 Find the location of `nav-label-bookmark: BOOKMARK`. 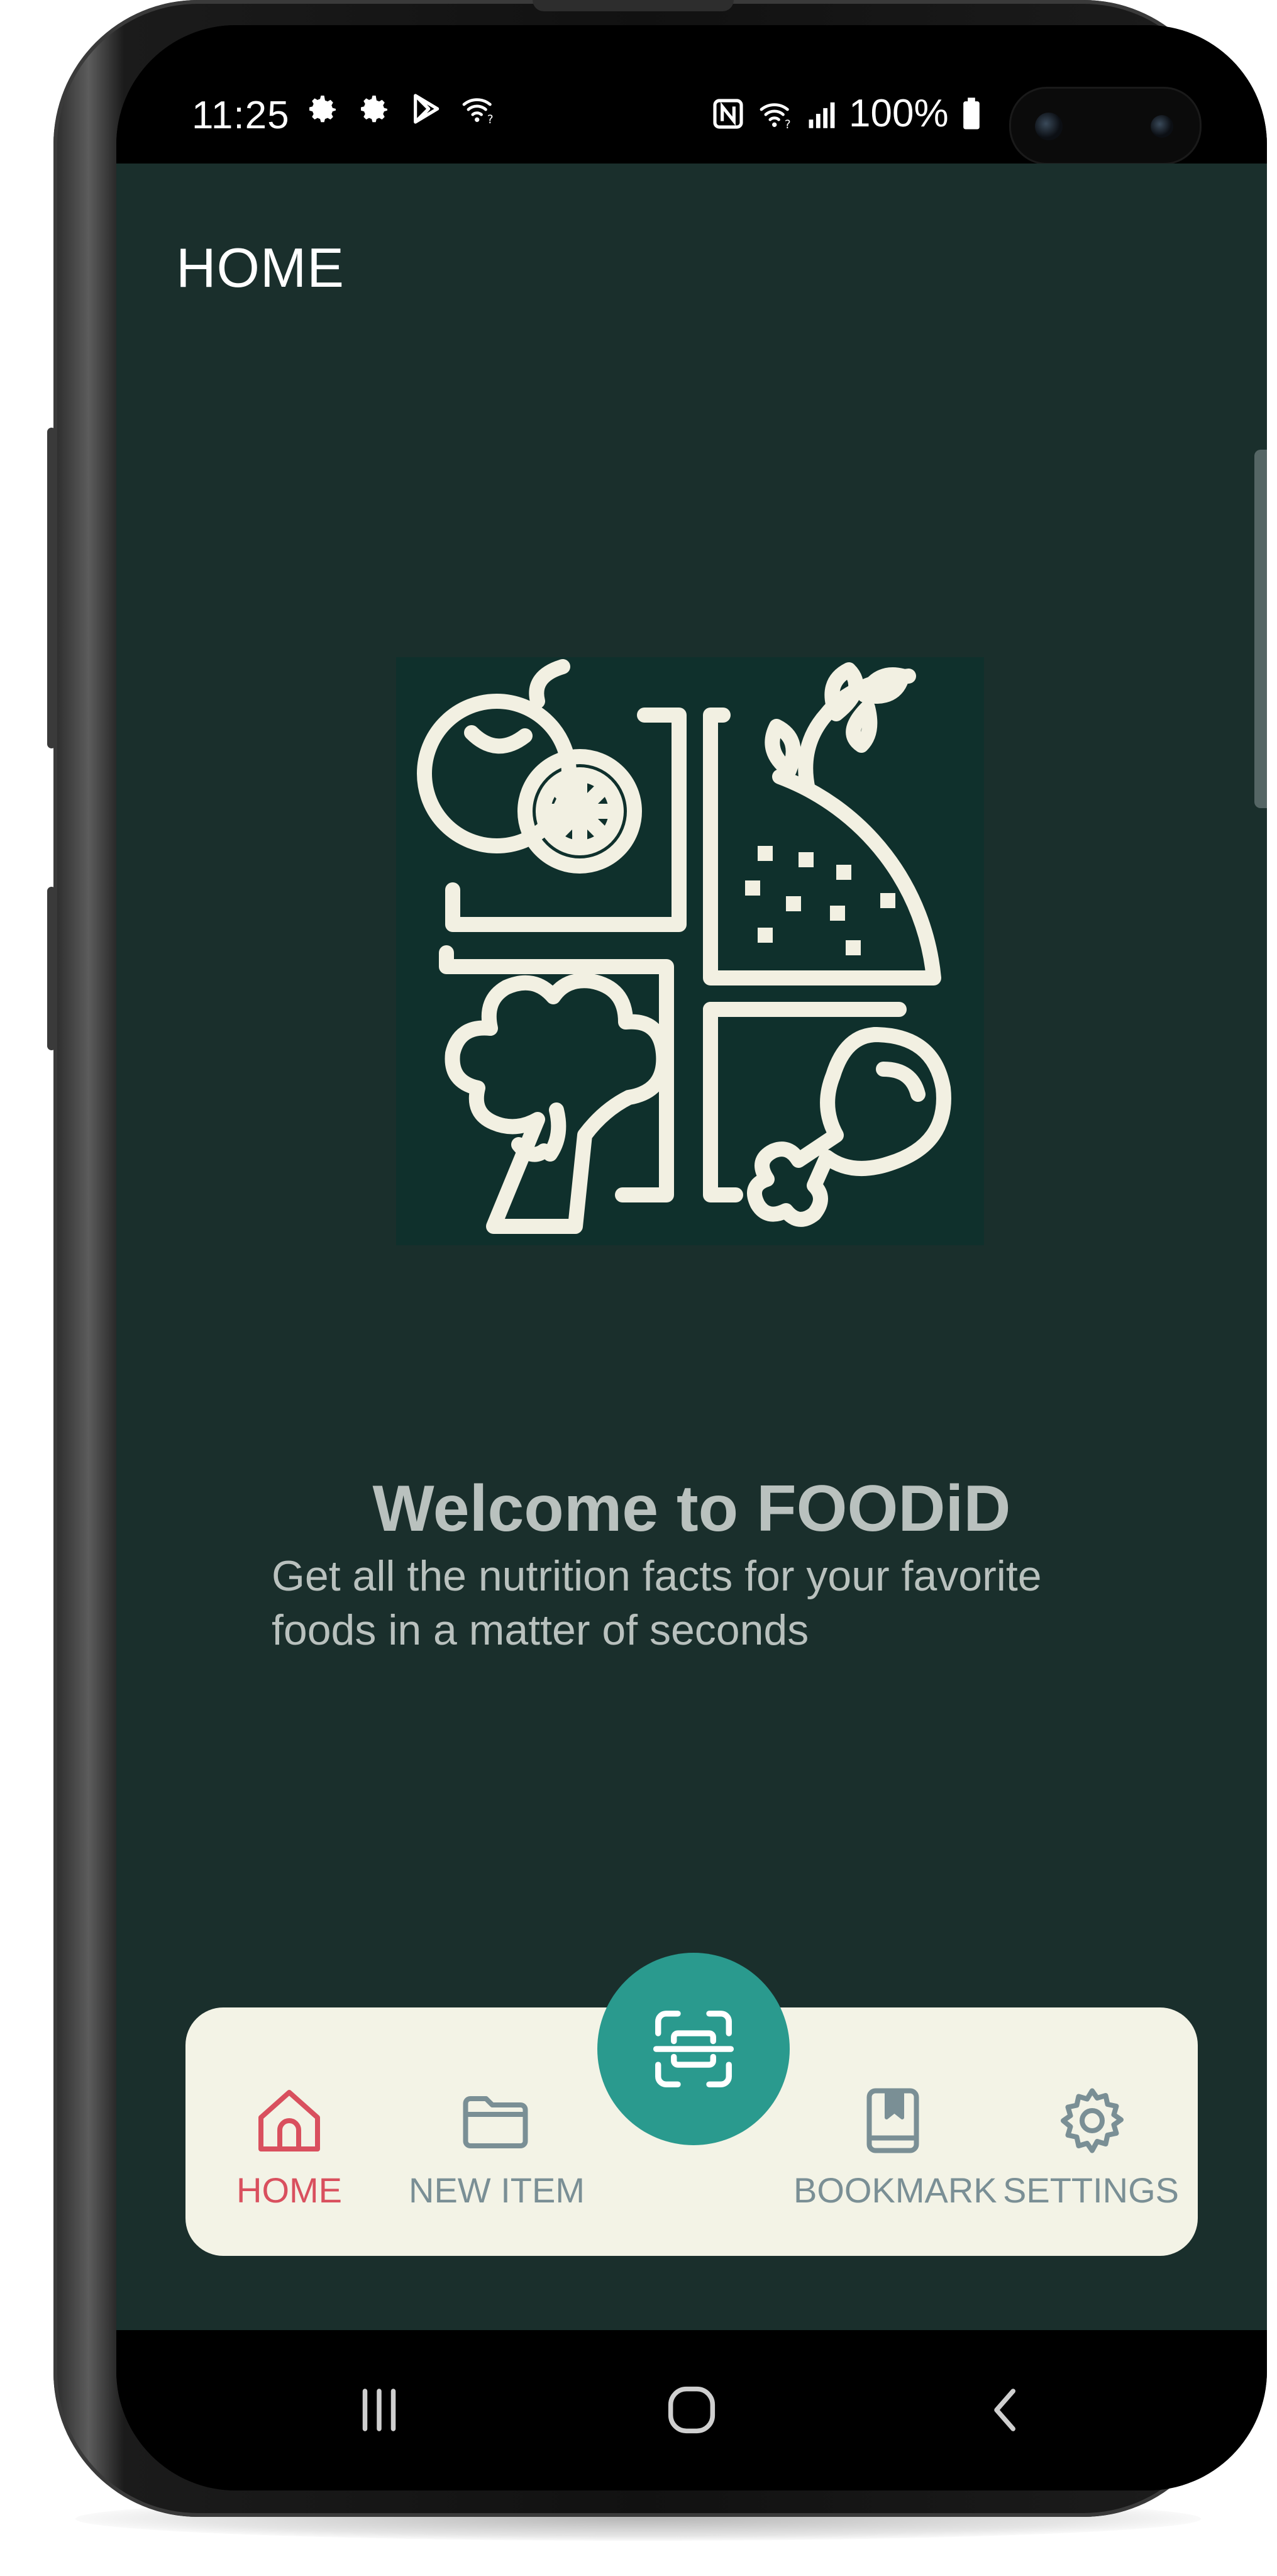

nav-label-bookmark: BOOKMARK is located at coordinates (895, 2190).